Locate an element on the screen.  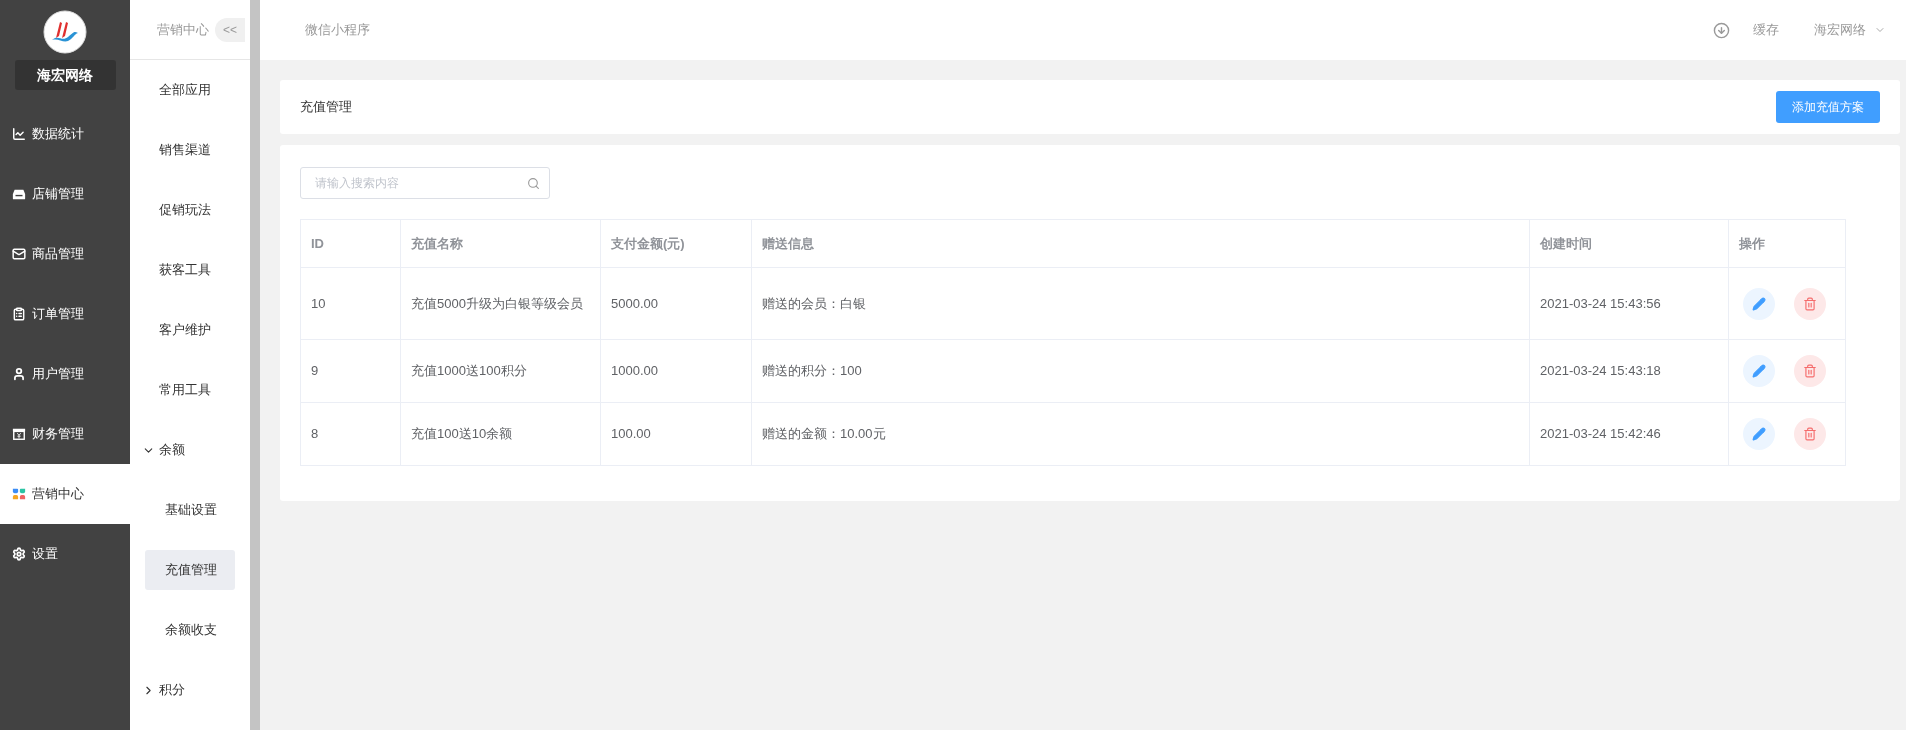
column-header: 操作 is located at coordinates (1787, 243).